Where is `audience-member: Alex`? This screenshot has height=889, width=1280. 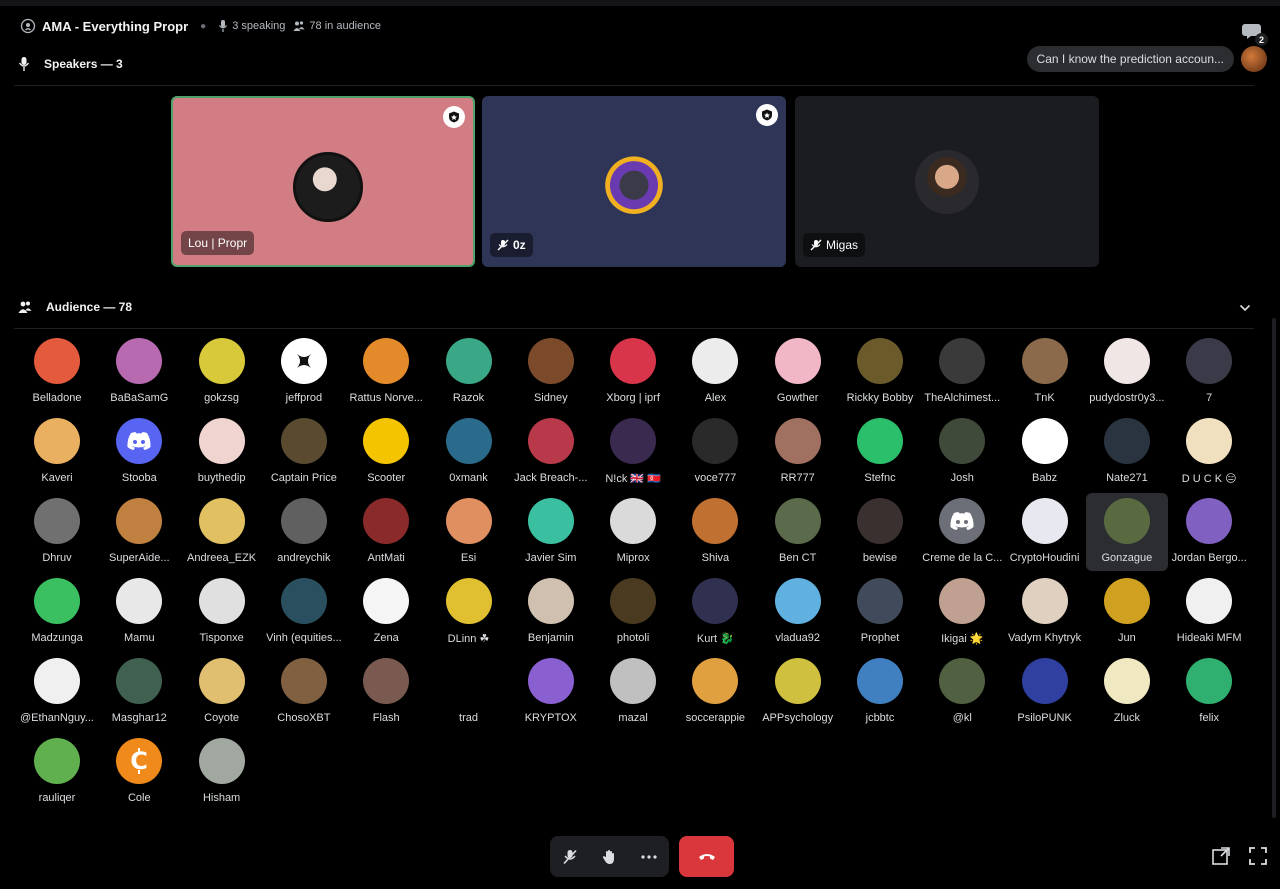 audience-member: Alex is located at coordinates (715, 372).